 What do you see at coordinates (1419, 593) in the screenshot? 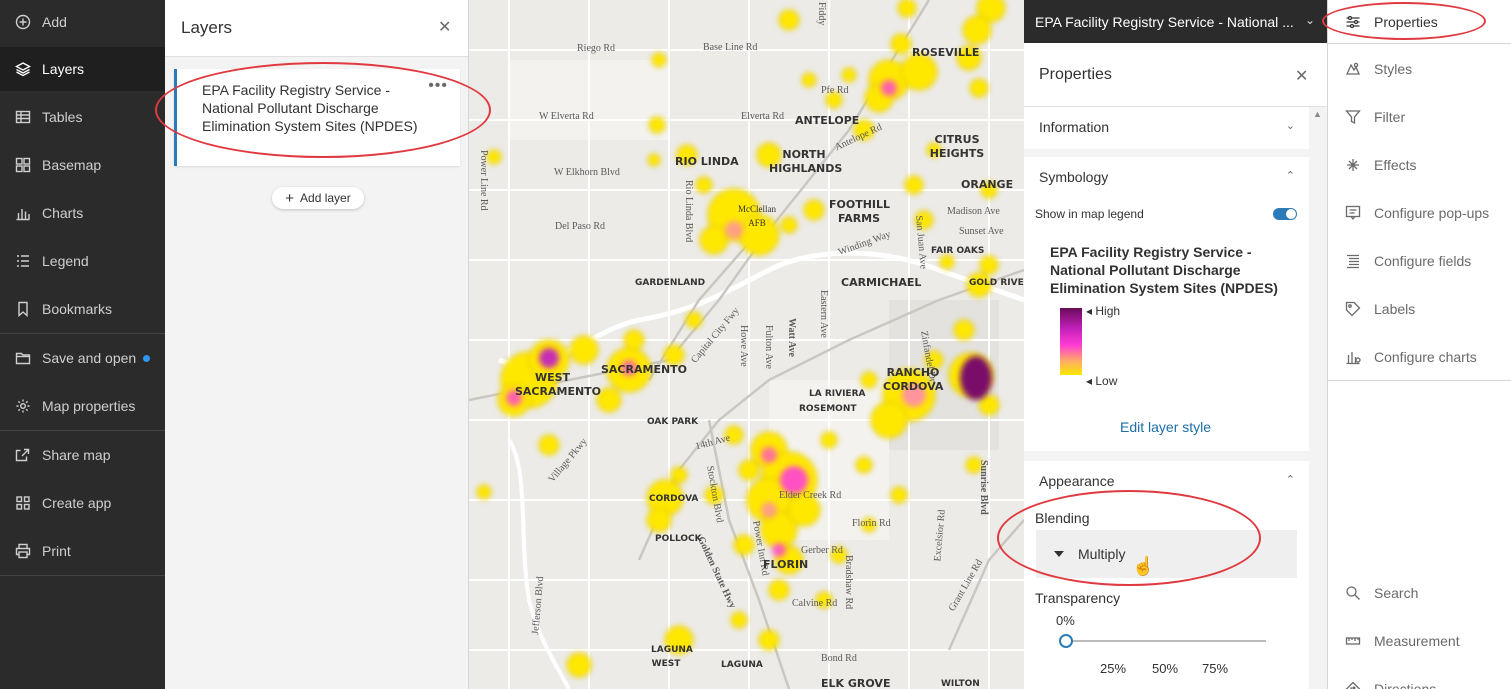
I see `tool-search: Search` at bounding box center [1419, 593].